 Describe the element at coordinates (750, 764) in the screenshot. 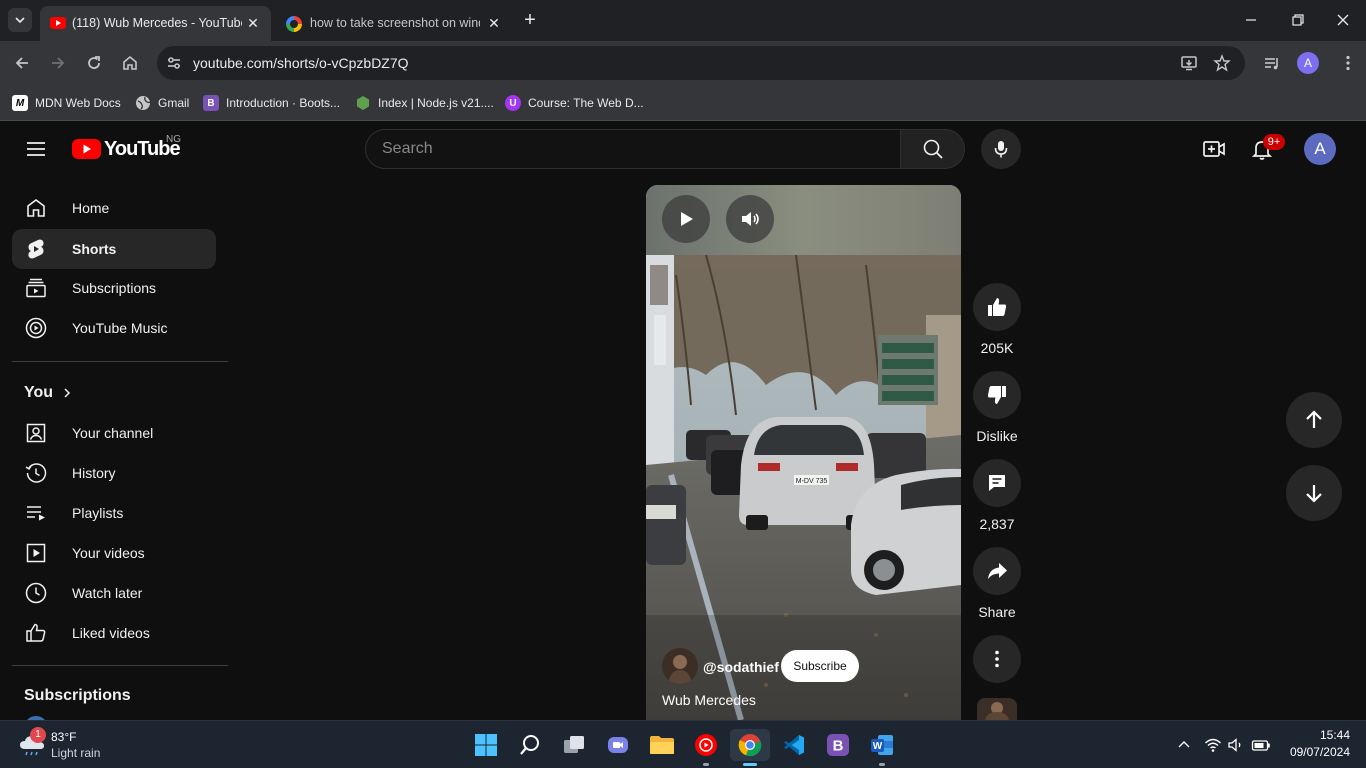

I see `running-indicator` at that location.